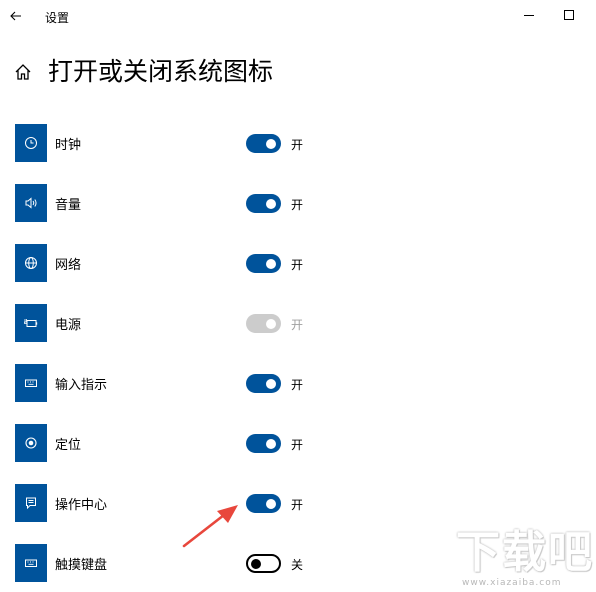  Describe the element at coordinates (31, 323) in the screenshot. I see `battery-plug-icon` at that location.